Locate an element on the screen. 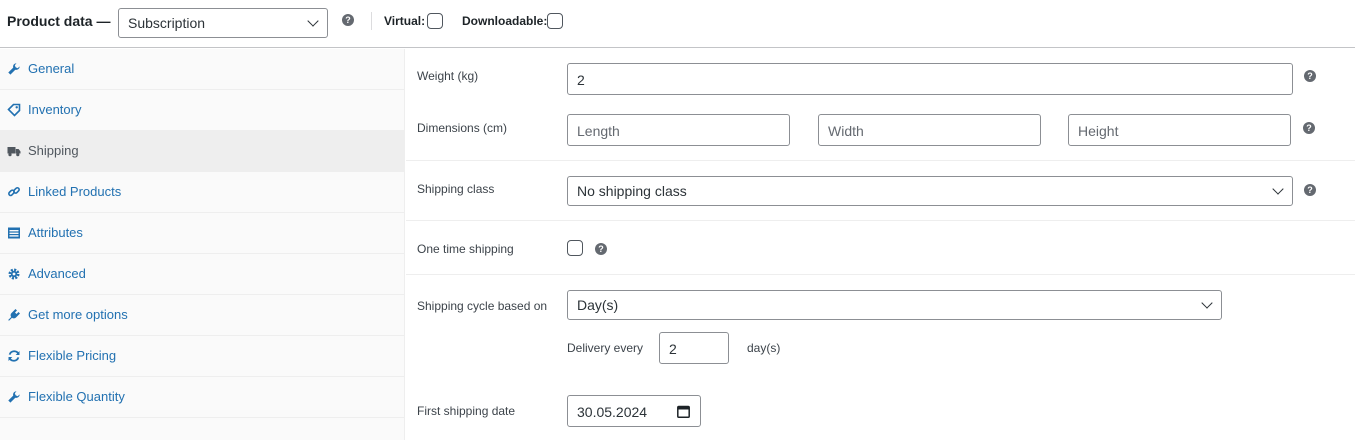  tab-label: Get more options is located at coordinates (78, 314).